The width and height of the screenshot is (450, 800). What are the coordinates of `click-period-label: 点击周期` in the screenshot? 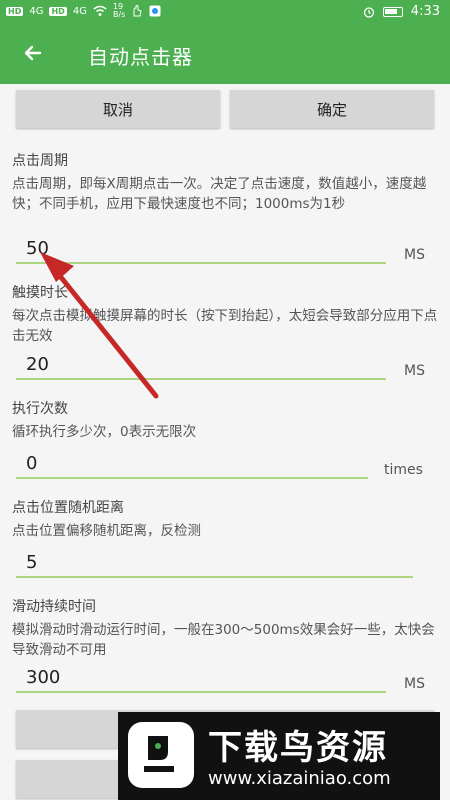 It's located at (40, 161).